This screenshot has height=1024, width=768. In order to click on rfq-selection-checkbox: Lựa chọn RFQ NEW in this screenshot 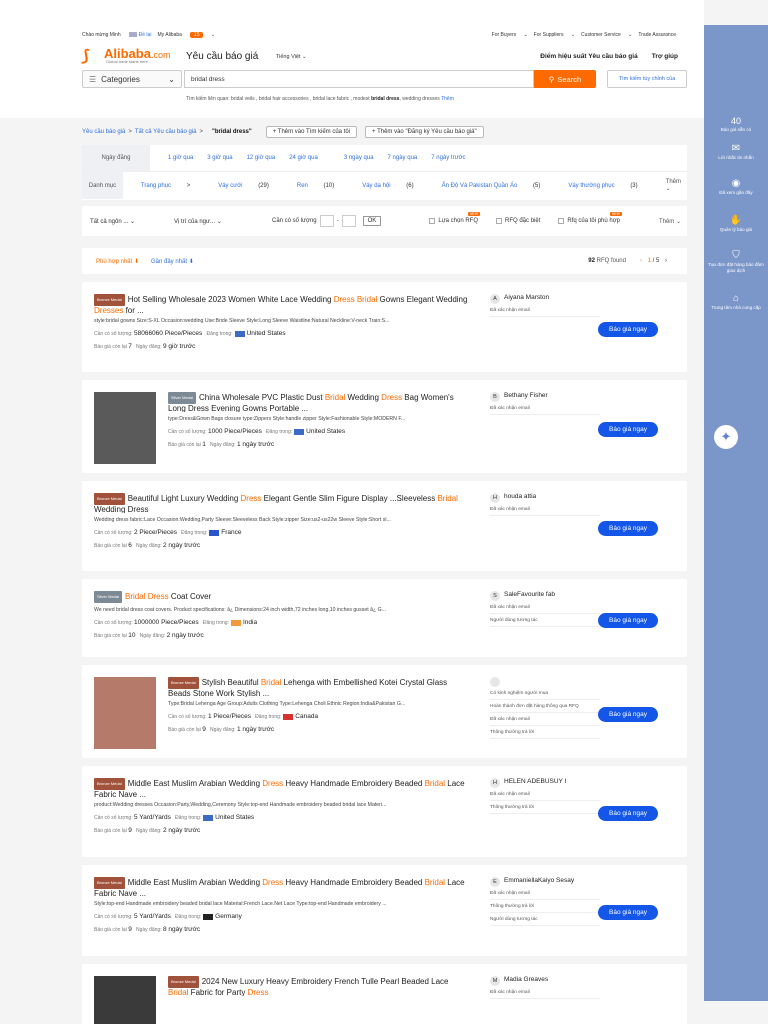, I will do `click(455, 218)`.